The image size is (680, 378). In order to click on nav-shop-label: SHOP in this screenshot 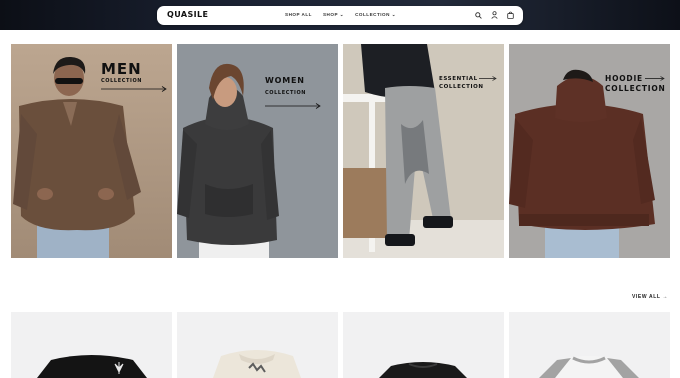, I will do `click(330, 14)`.